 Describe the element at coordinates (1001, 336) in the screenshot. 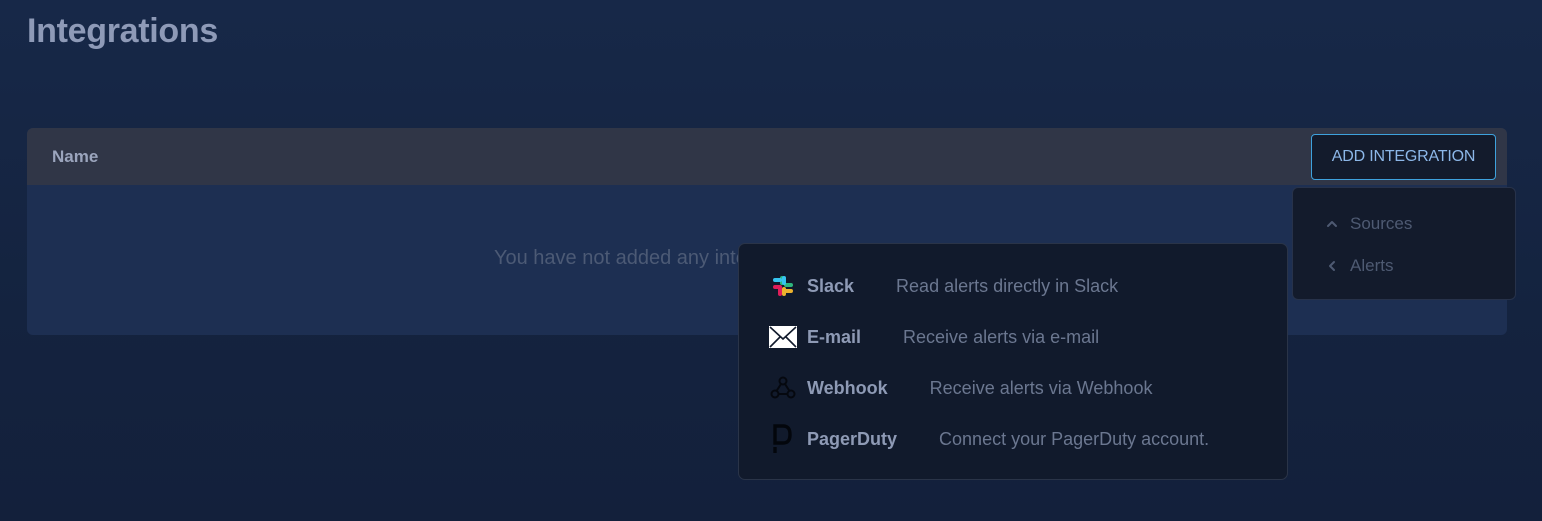

I see `integration-description: Receive alerts via e-mail` at that location.